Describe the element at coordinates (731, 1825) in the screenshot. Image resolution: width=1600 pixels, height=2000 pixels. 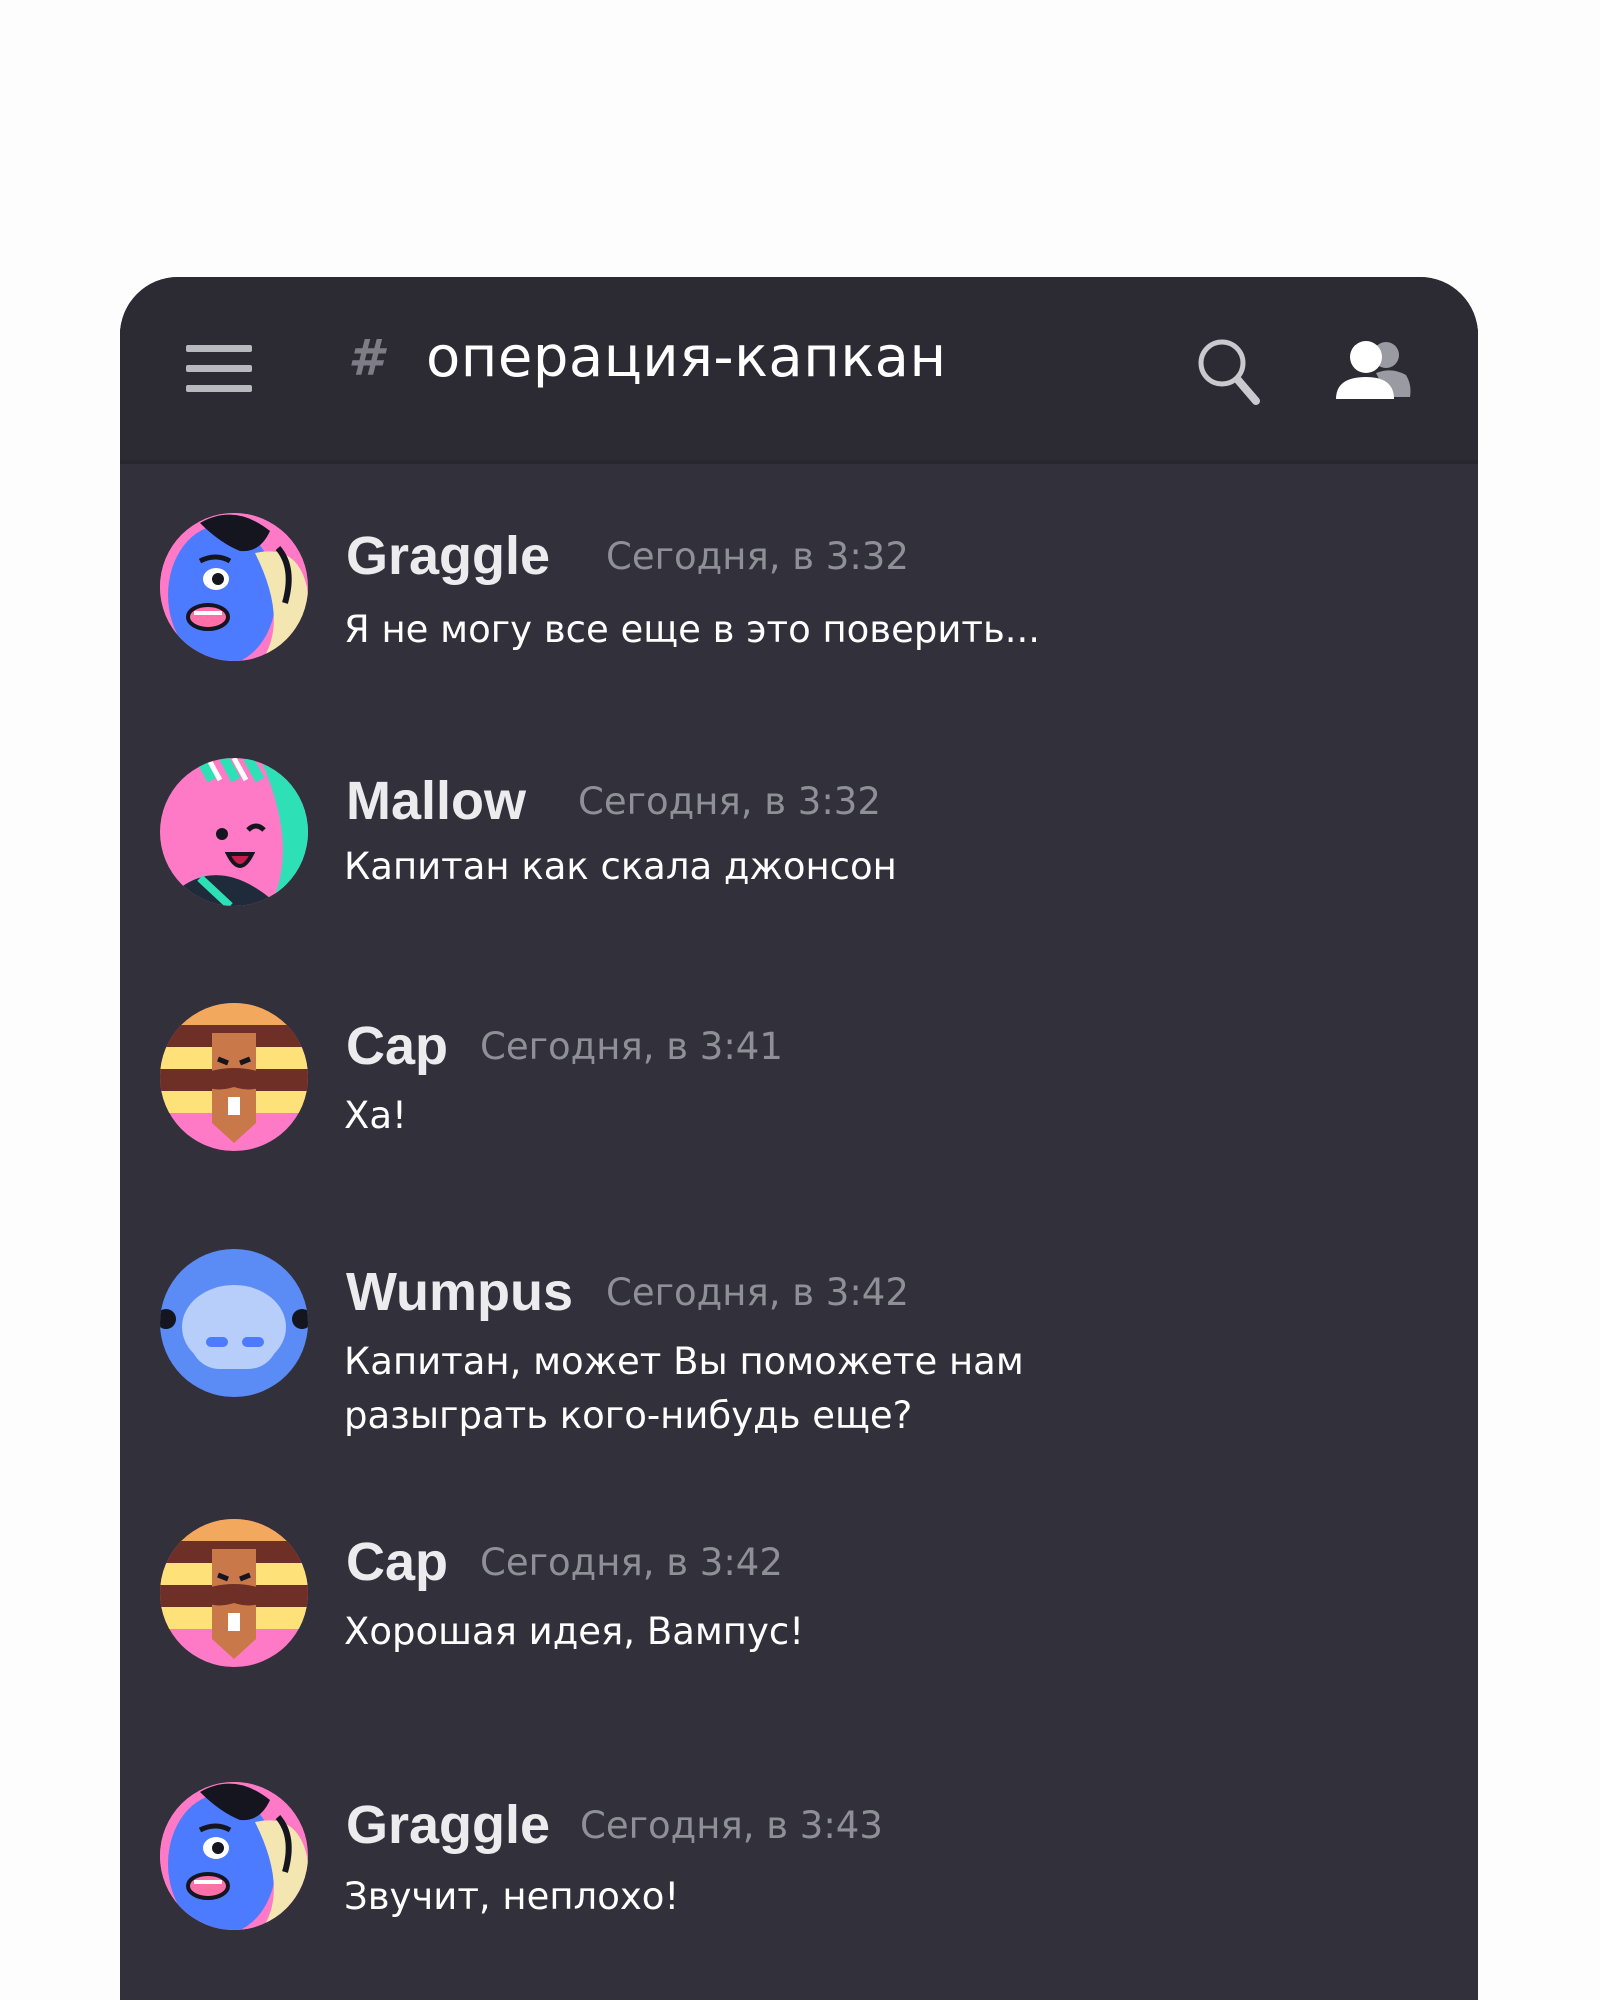
I see `message-timestamp: Сегодня, в 3:43` at that location.